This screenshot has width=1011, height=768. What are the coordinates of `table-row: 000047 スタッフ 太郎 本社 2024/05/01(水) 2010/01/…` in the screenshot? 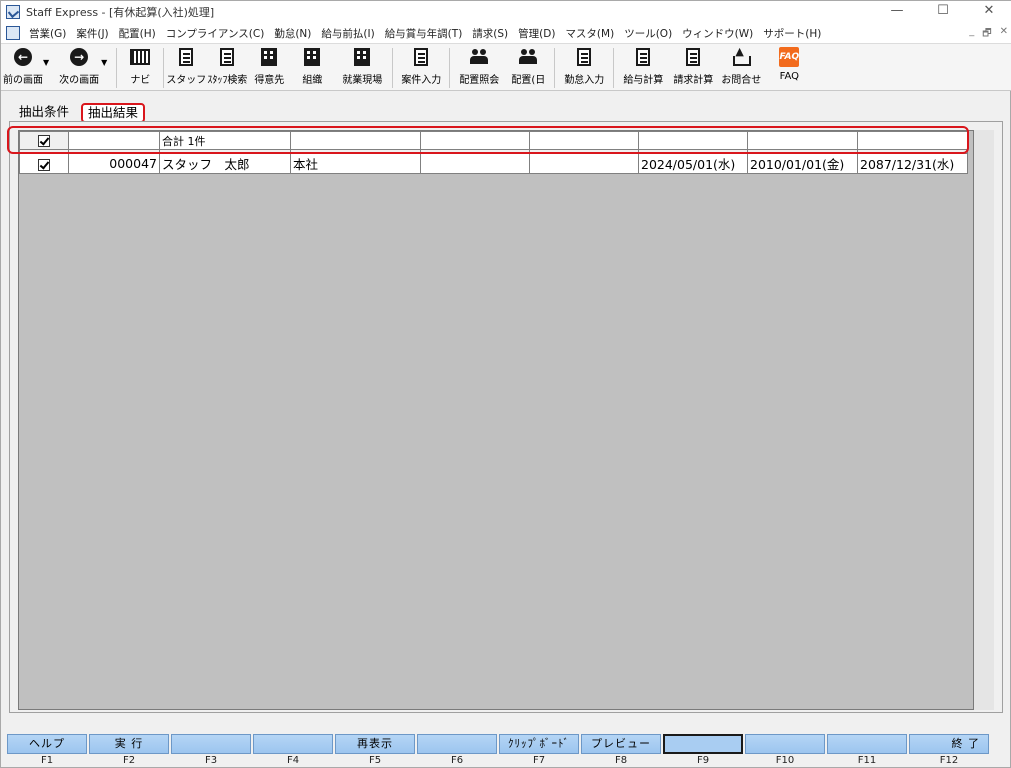 It's located at (493, 163).